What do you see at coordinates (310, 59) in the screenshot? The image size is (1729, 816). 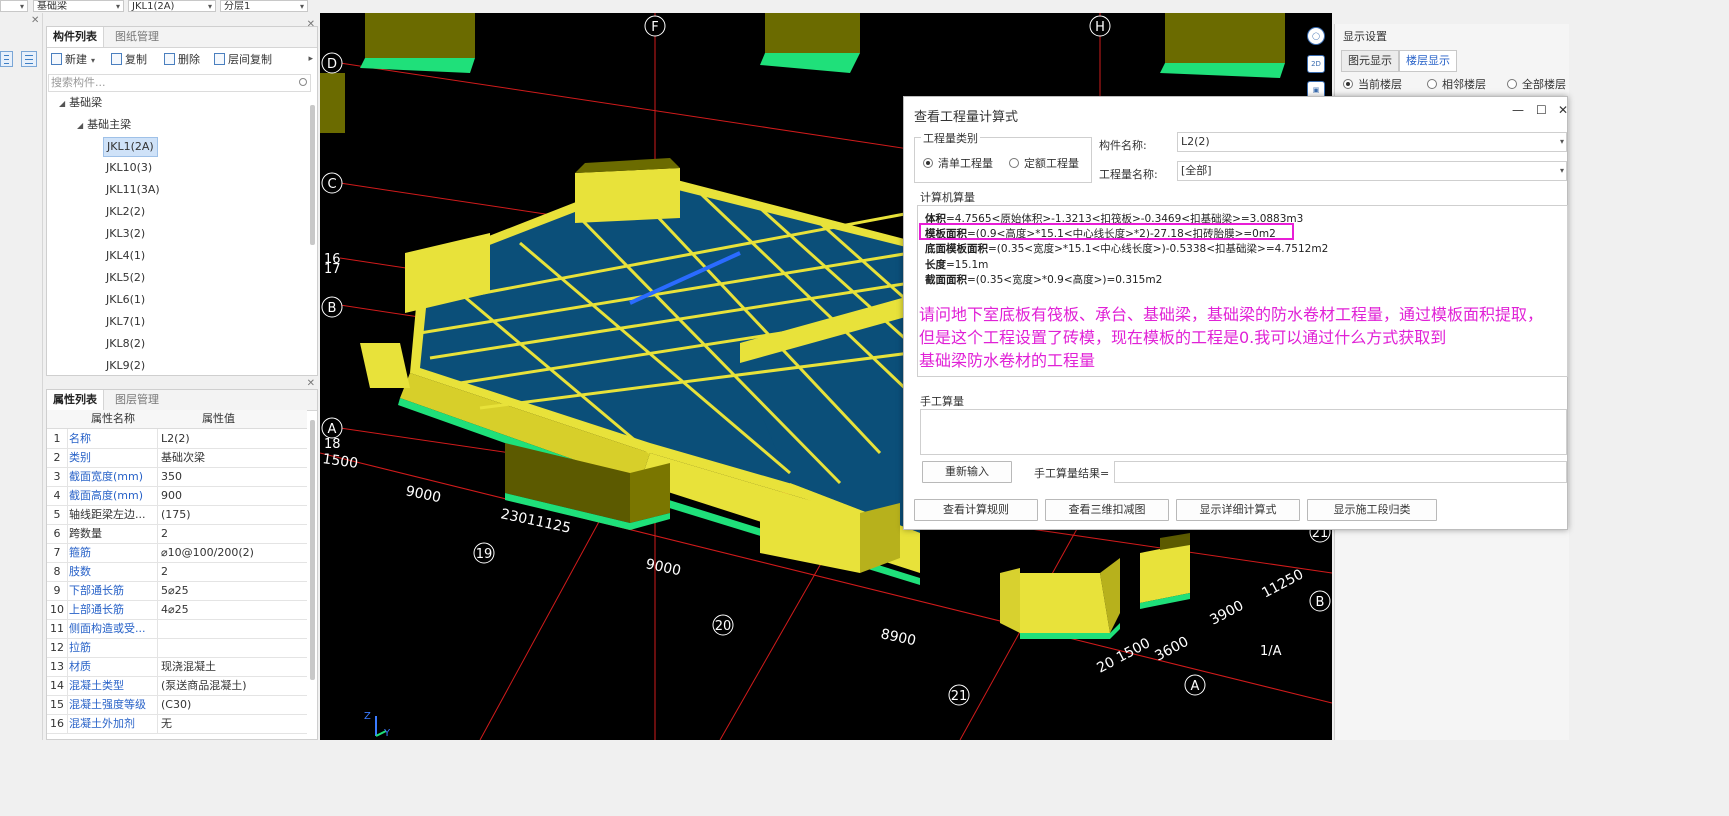 I see `more-icon: ▸` at bounding box center [310, 59].